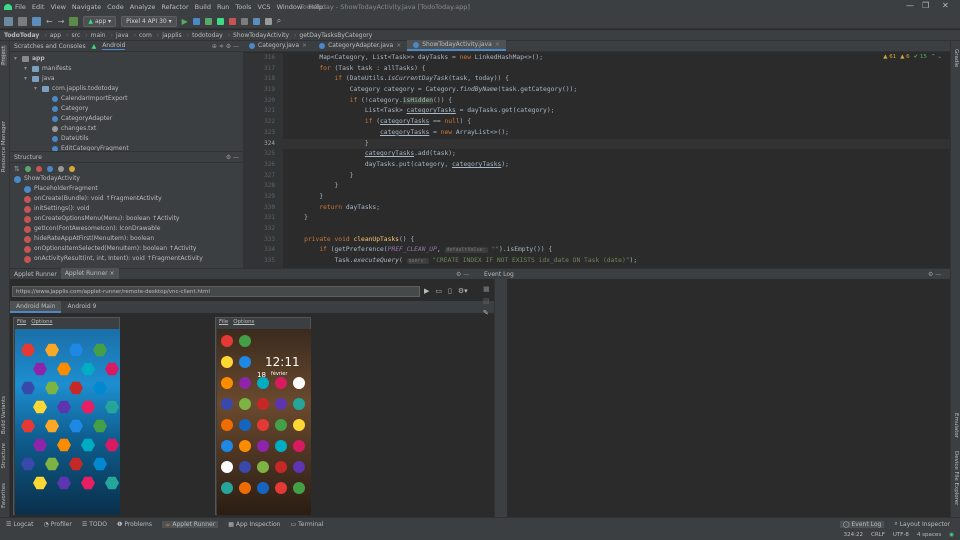  What do you see at coordinates (94, 524) in the screenshot?
I see `tool-button-todo: ☰ TODO` at bounding box center [94, 524].